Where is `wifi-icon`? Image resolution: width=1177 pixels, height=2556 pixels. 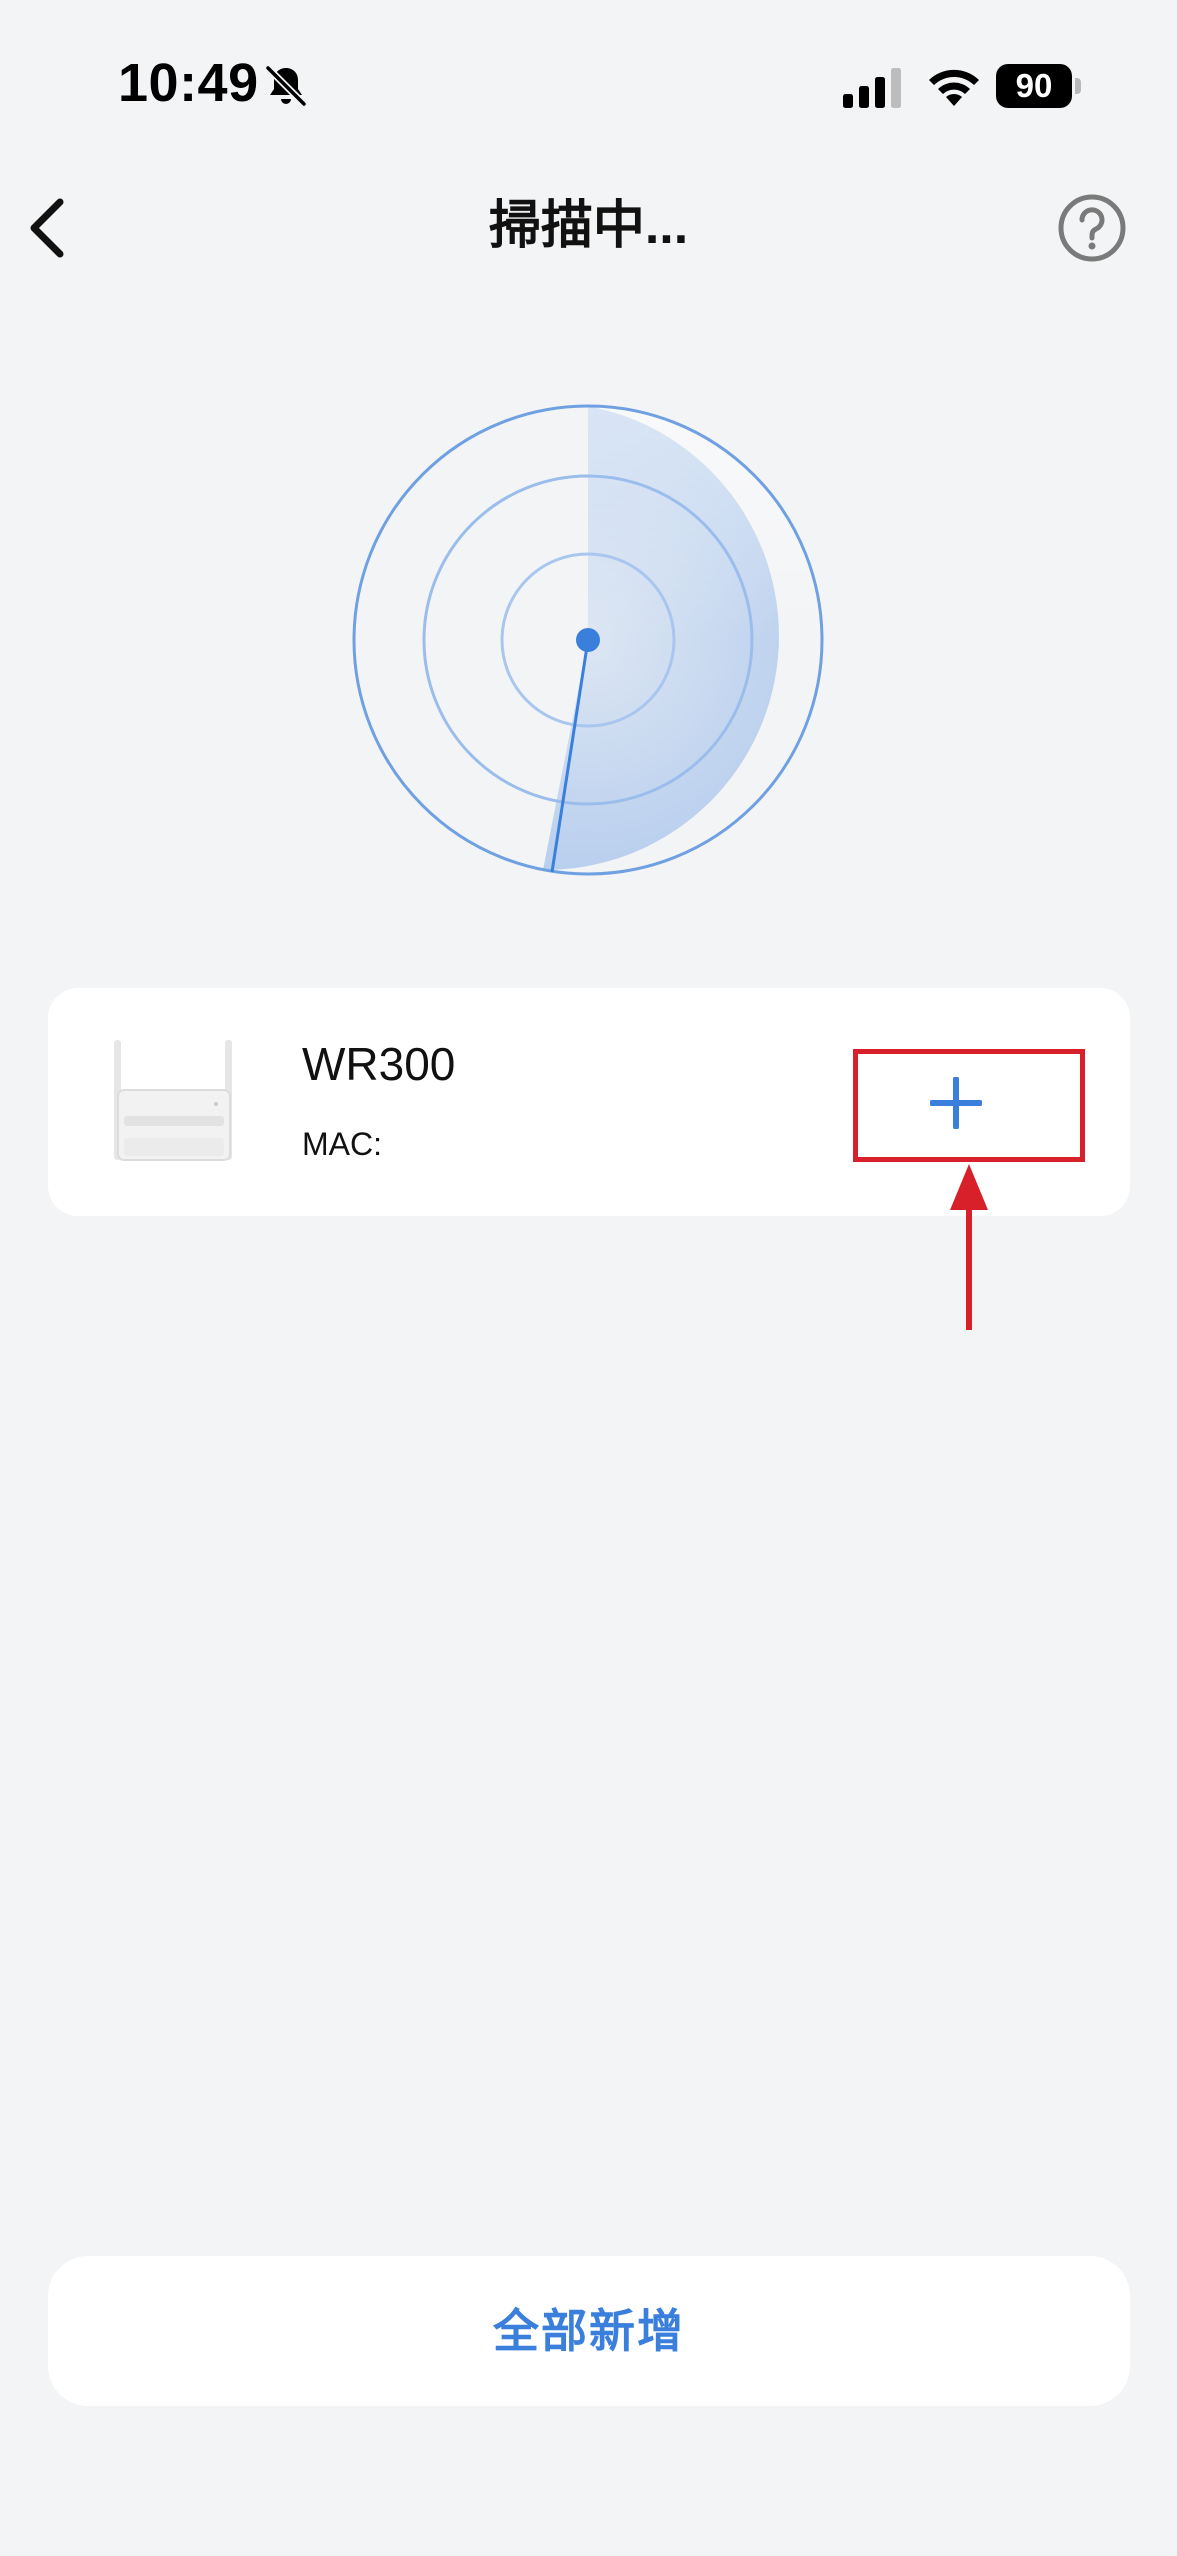 wifi-icon is located at coordinates (954, 87).